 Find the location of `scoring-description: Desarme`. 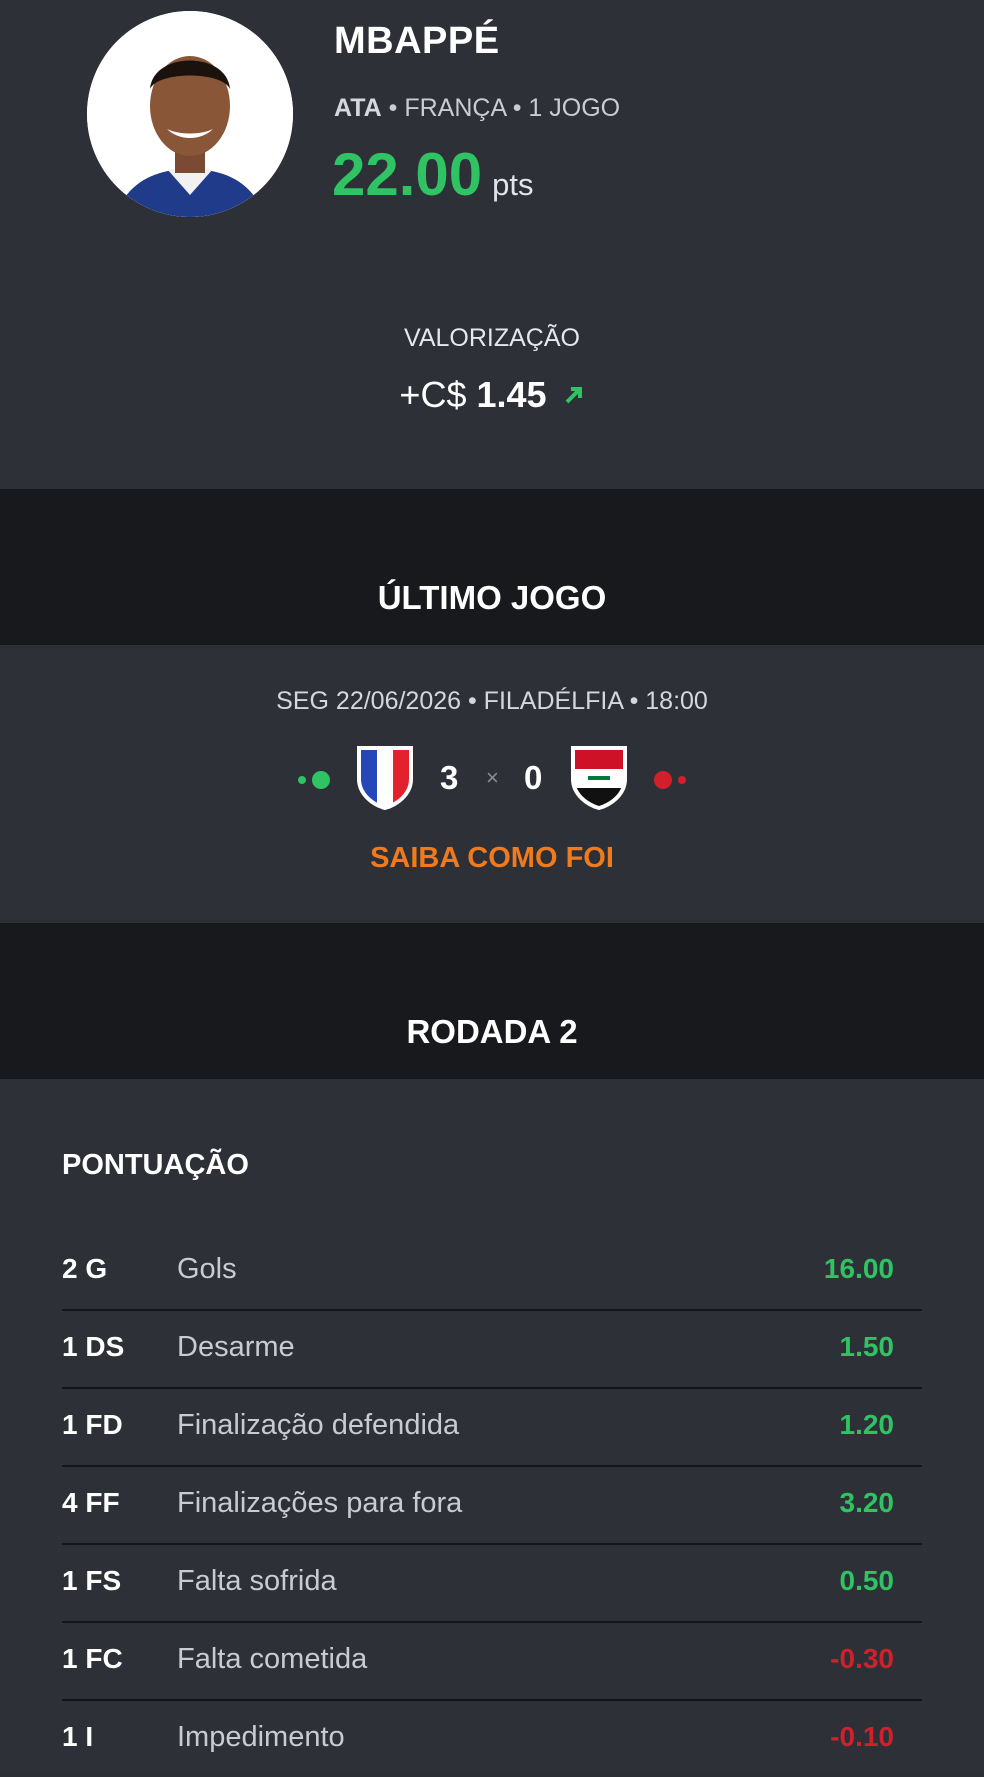

scoring-description: Desarme is located at coordinates (236, 1347).